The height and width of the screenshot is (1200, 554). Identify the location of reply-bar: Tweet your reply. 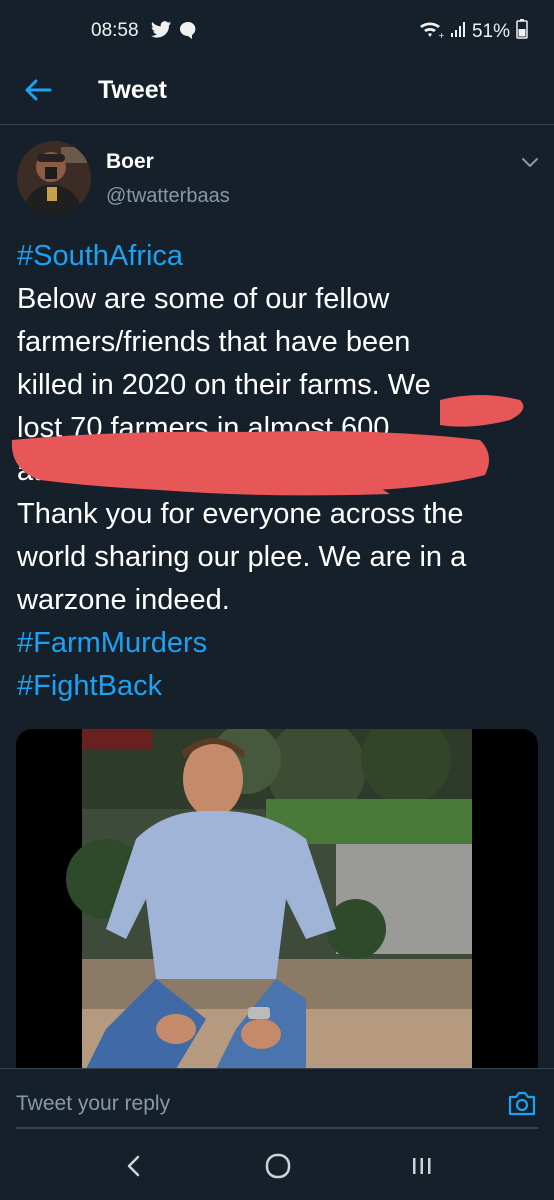
(277, 1101).